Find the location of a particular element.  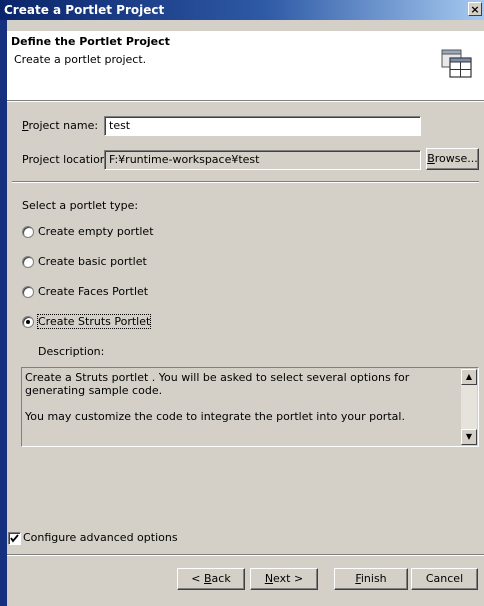

project-separator-highlight is located at coordinates (245, 182).